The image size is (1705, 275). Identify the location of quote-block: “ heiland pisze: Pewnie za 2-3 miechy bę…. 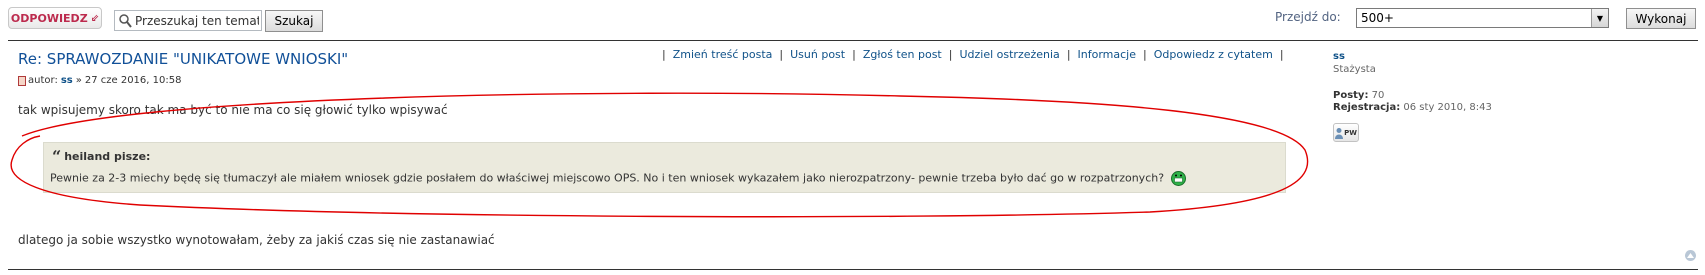
(664, 167).